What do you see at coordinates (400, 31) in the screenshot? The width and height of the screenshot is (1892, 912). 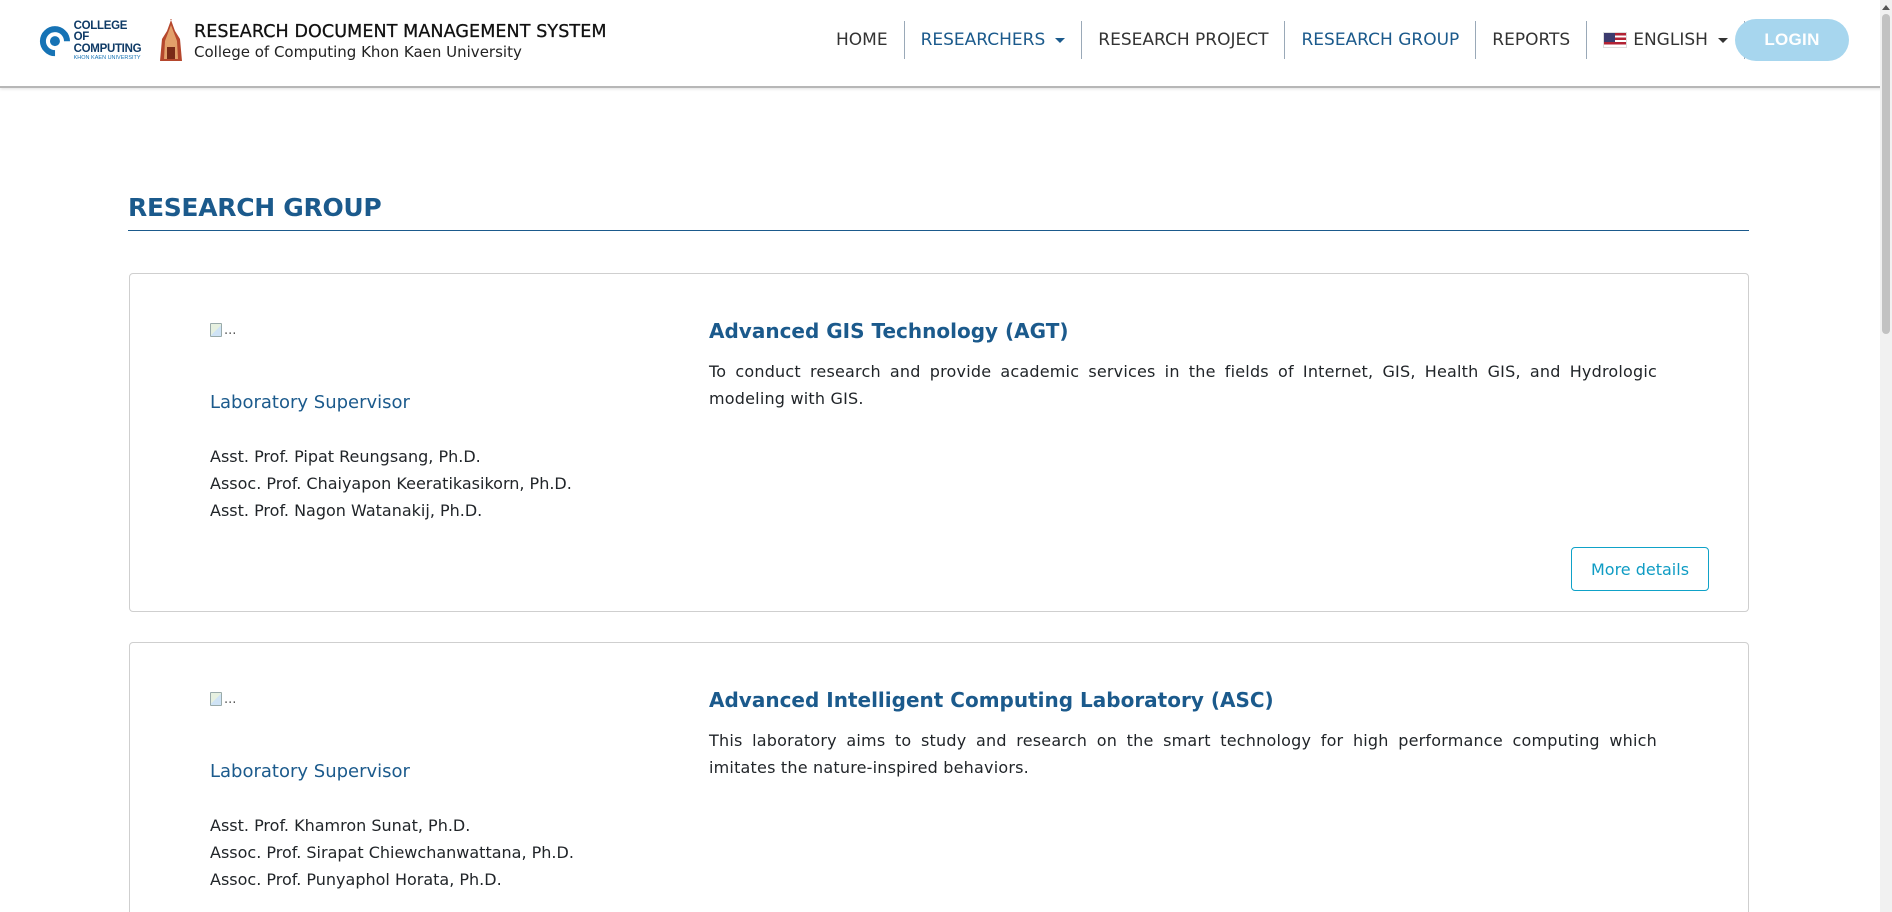 I see `site-title: RESEARCH DOCUMENT MANAGEMENT SYSTEM` at bounding box center [400, 31].